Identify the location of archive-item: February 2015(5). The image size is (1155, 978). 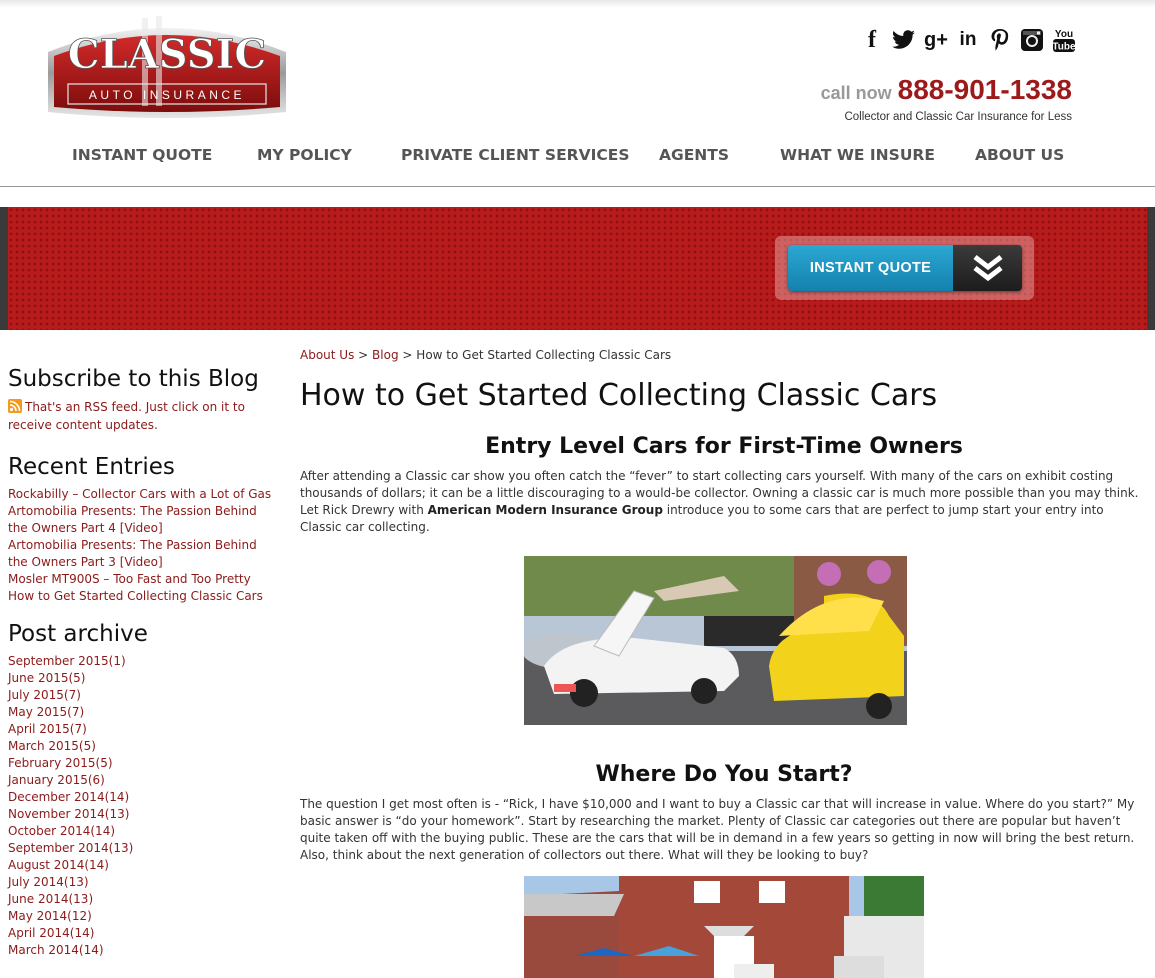
(143, 763).